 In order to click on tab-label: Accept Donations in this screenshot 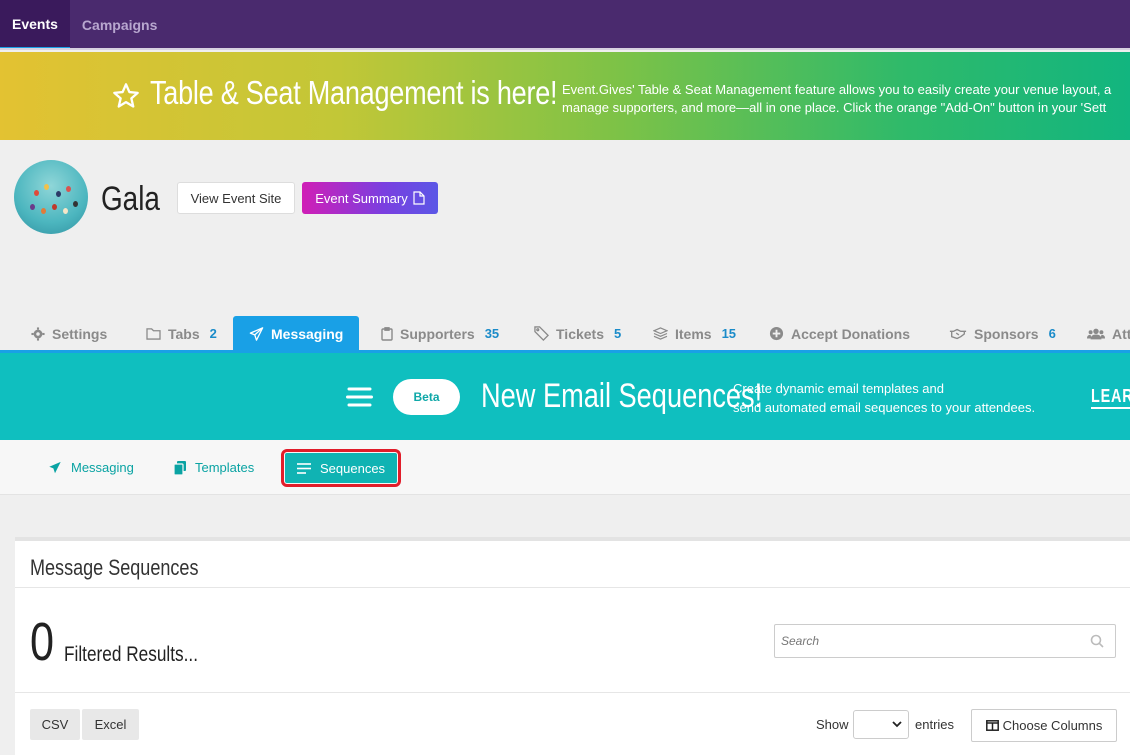, I will do `click(851, 333)`.